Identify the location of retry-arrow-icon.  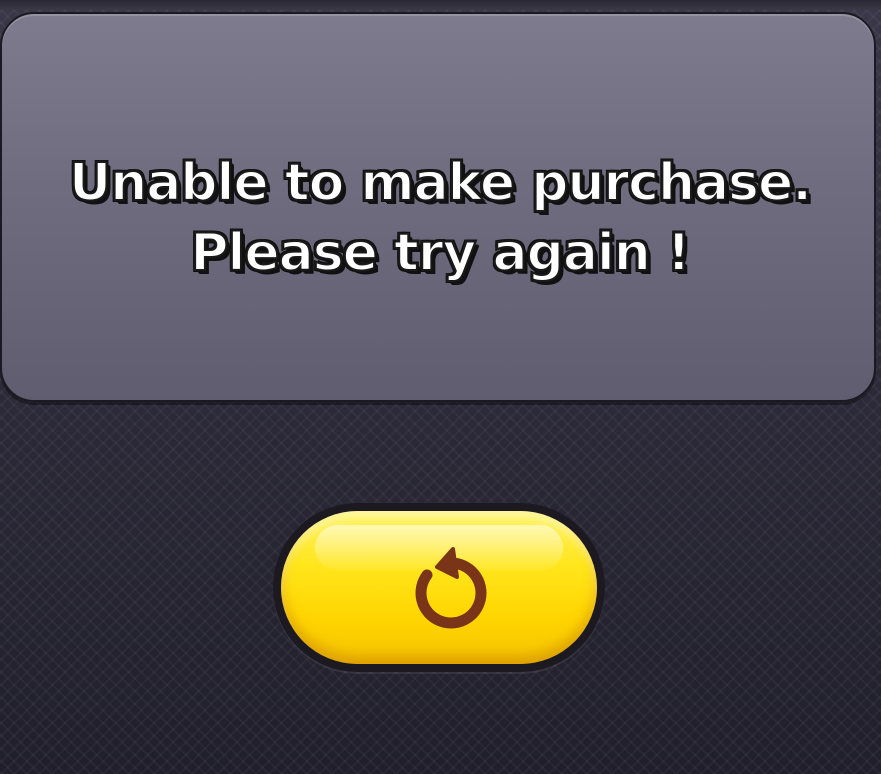
(451, 588).